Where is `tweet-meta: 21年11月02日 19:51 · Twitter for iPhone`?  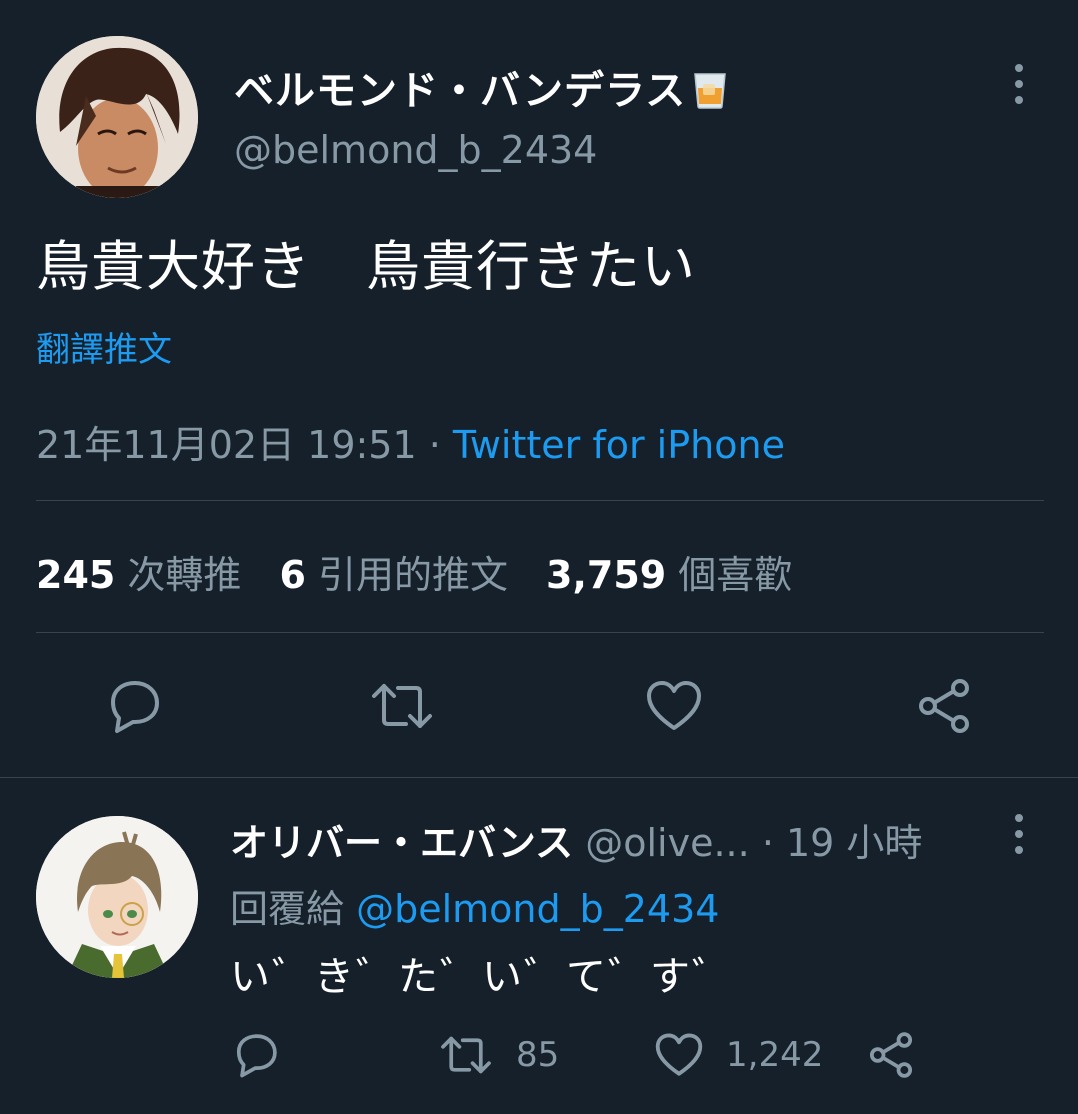 tweet-meta: 21年11月02日 19:51 · Twitter for iPhone is located at coordinates (410, 441).